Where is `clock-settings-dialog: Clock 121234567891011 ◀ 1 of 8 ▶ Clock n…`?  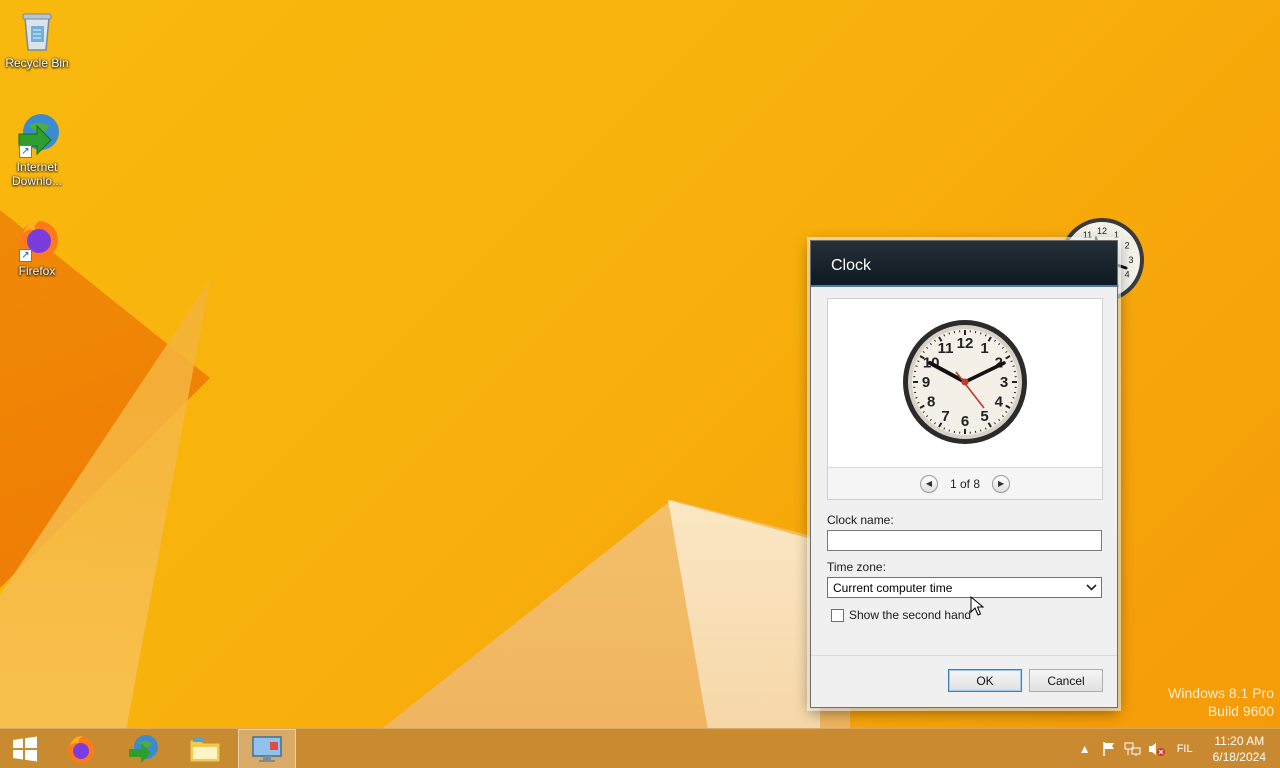
clock-settings-dialog: Clock 121234567891011 ◀ 1 of 8 ▶ Clock n… is located at coordinates (964, 474).